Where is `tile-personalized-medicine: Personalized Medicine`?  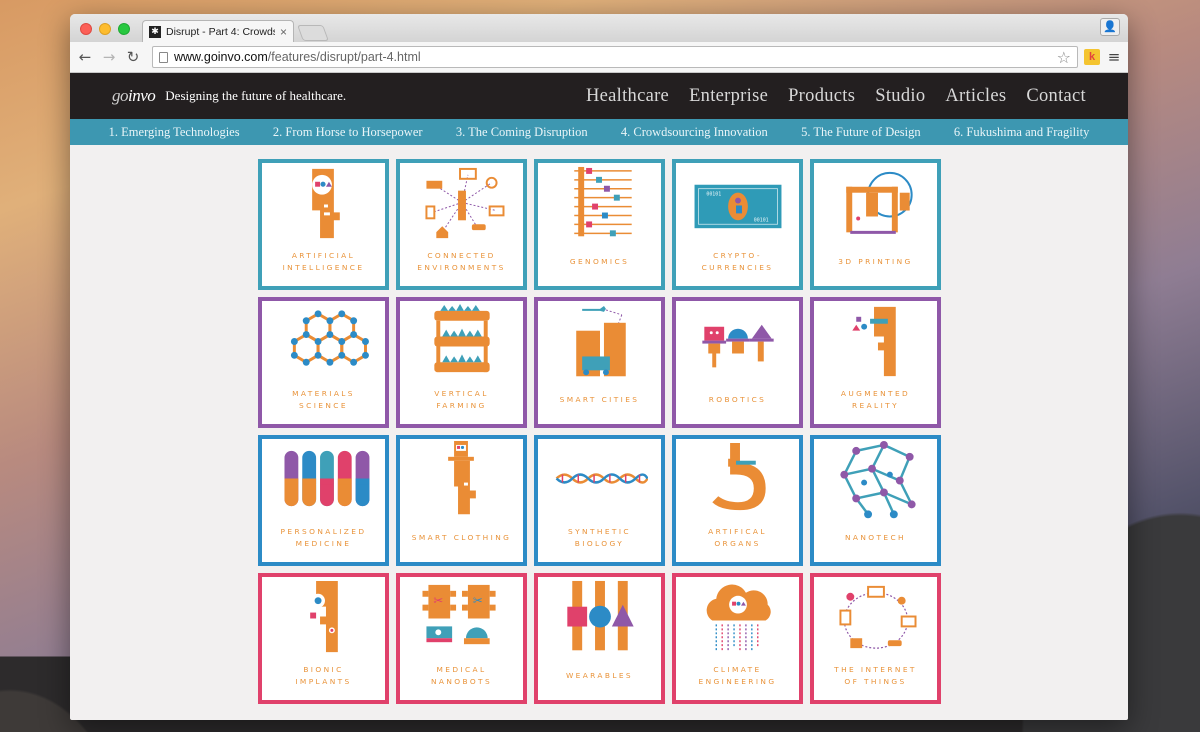 tile-personalized-medicine: Personalized Medicine is located at coordinates (323, 500).